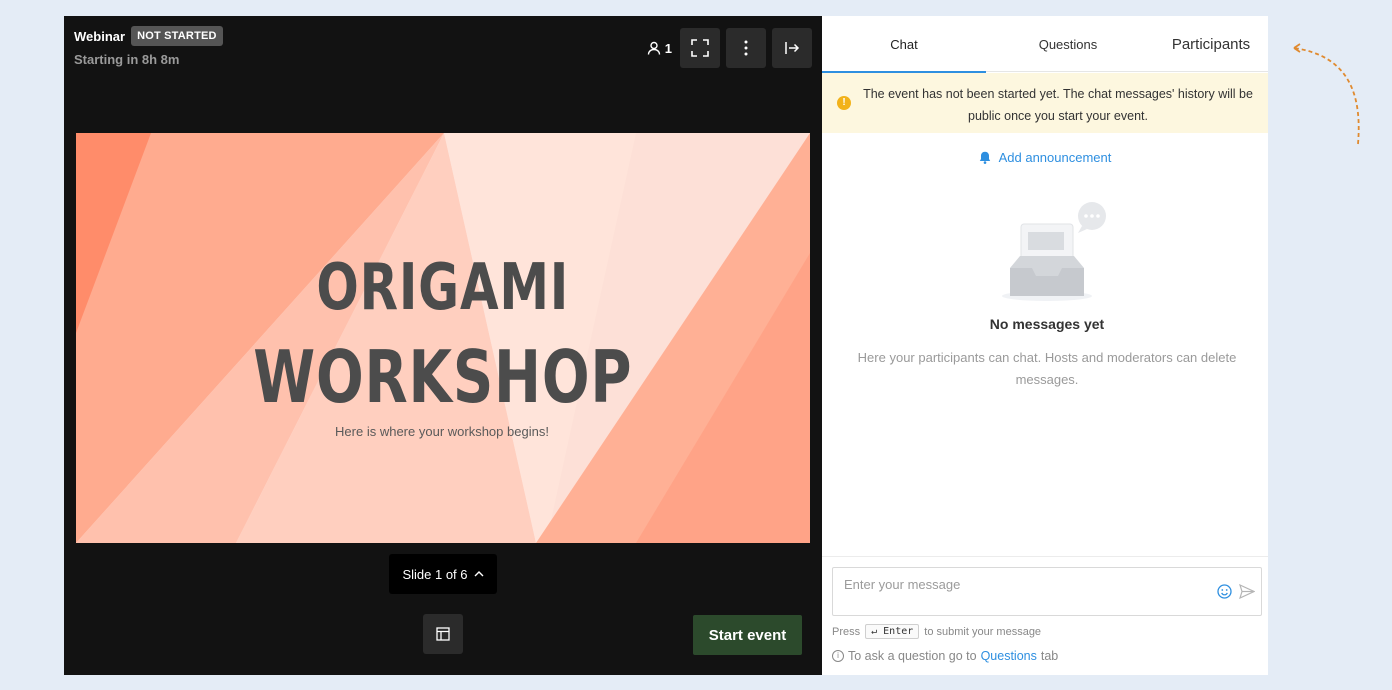 This screenshot has height=690, width=1392. I want to click on tab-chat: Chat, so click(904, 44).